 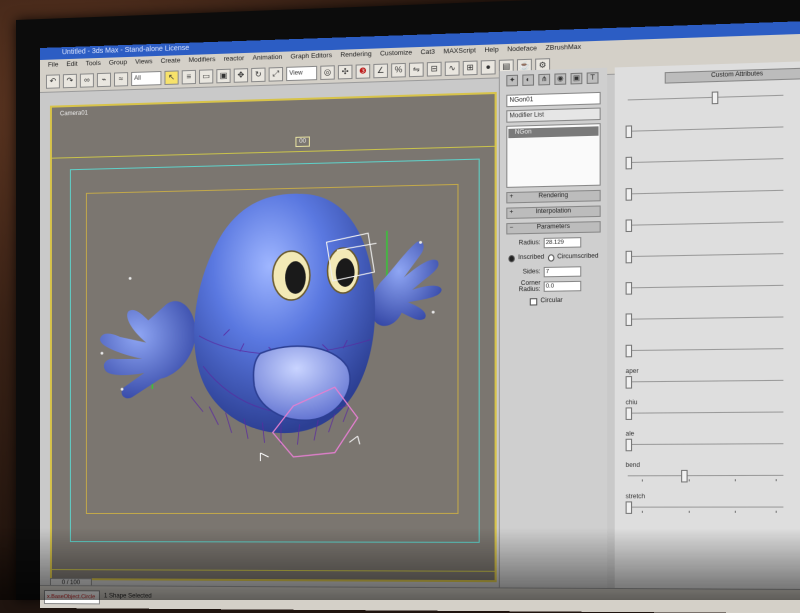 What do you see at coordinates (234, 59) in the screenshot?
I see `menu-item: reactor` at bounding box center [234, 59].